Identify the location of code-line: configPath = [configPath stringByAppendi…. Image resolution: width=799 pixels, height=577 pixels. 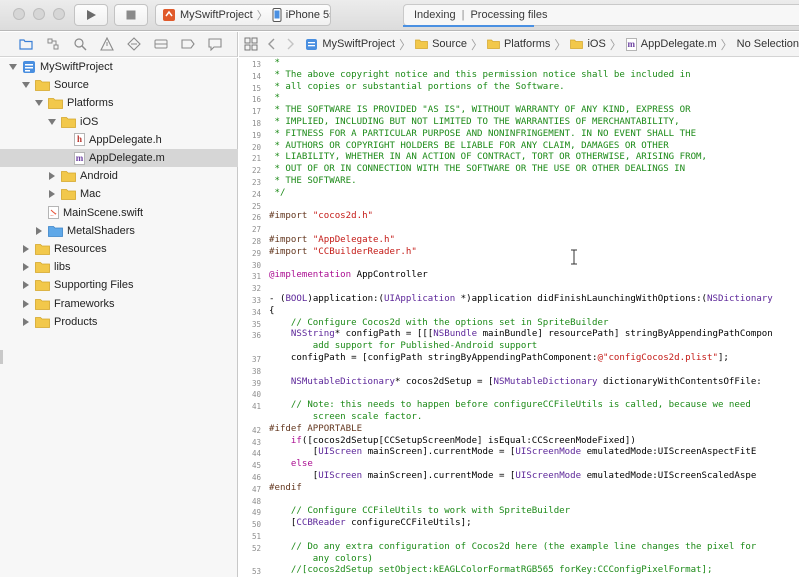
(499, 359).